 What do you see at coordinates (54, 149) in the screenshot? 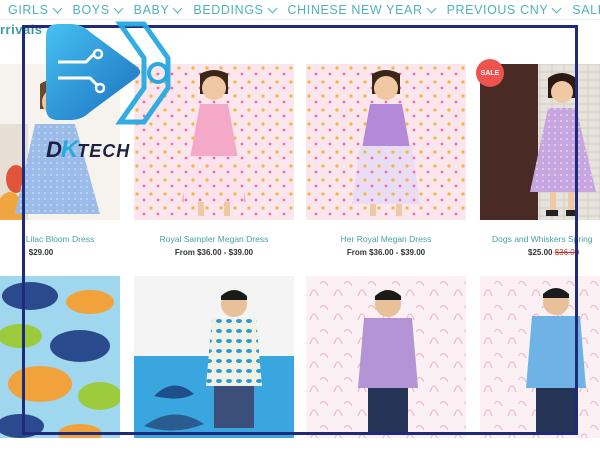
I see `logo-letter-d: D` at bounding box center [54, 149].